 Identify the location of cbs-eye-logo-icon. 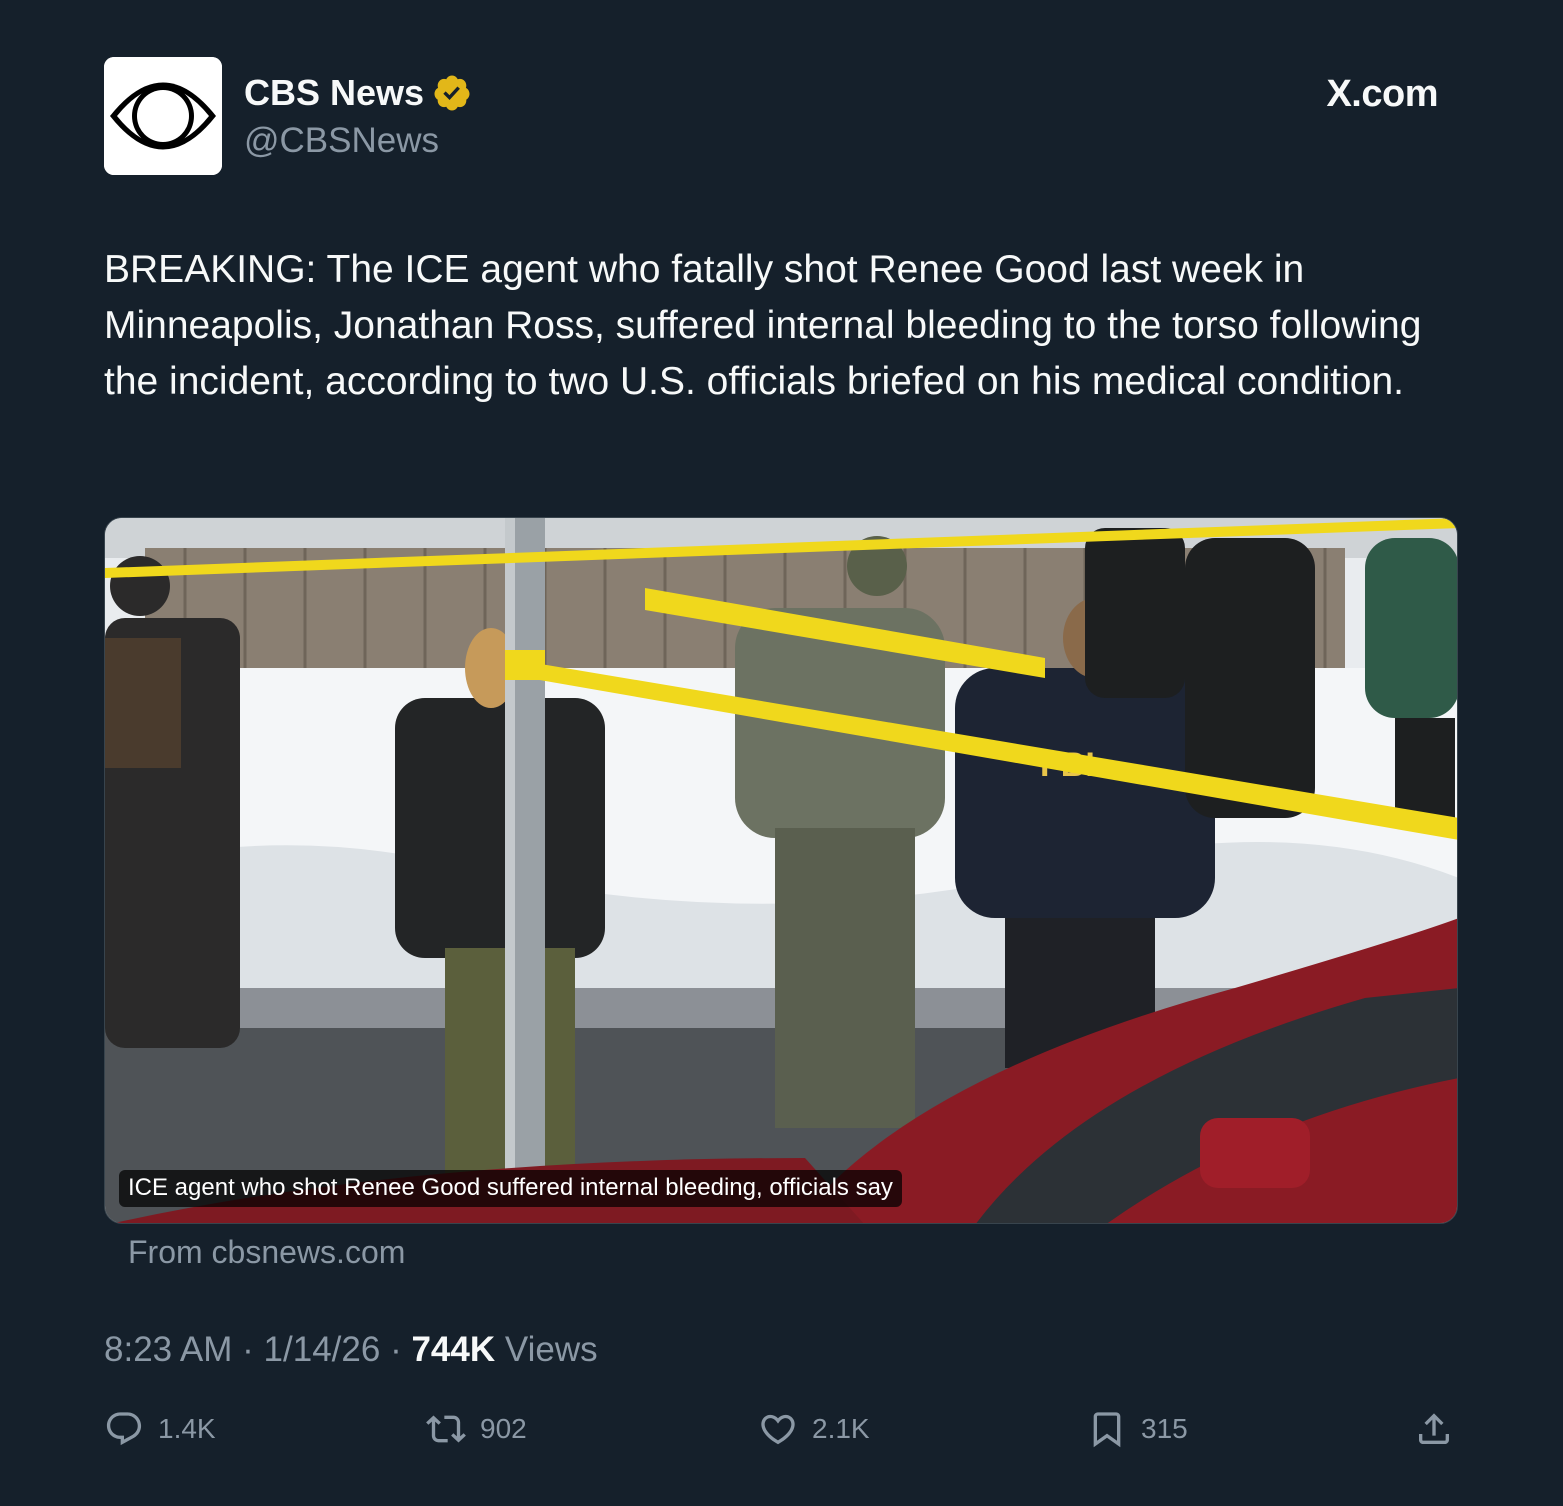
(163, 116).